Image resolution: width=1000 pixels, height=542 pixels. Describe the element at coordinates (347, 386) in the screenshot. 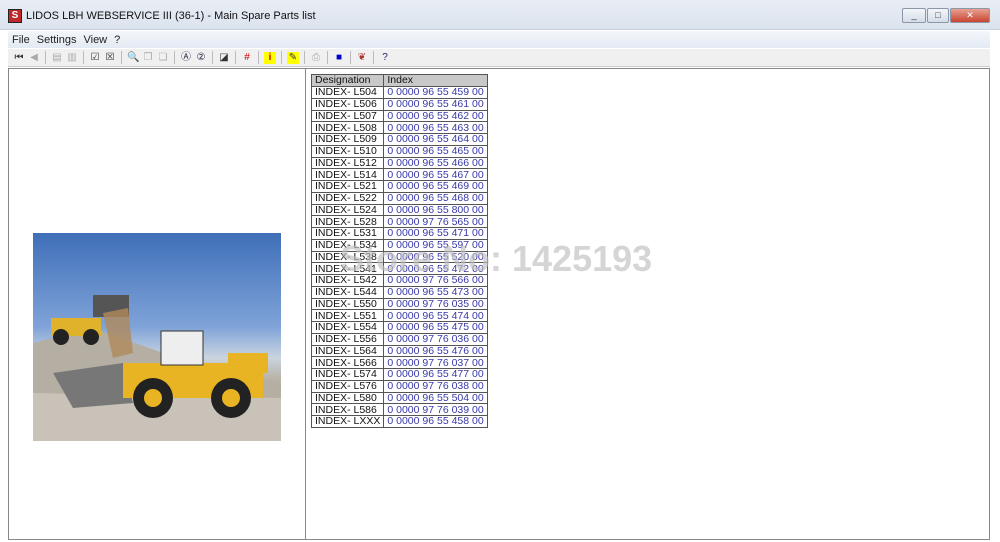

I see `designation-cell: INDEX- L576` at that location.